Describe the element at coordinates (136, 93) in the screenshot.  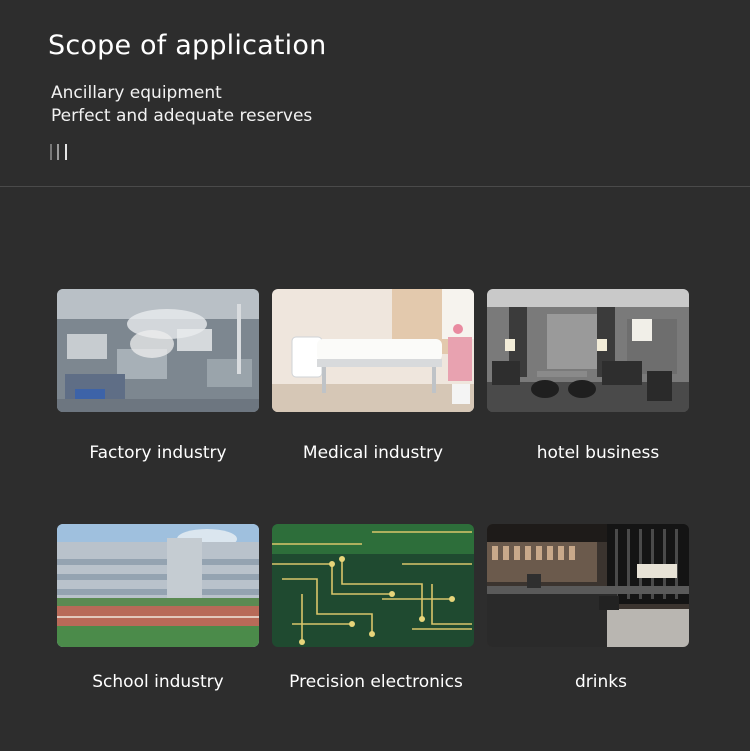
I see `subtitle-line-1: Ancillary equipment` at that location.